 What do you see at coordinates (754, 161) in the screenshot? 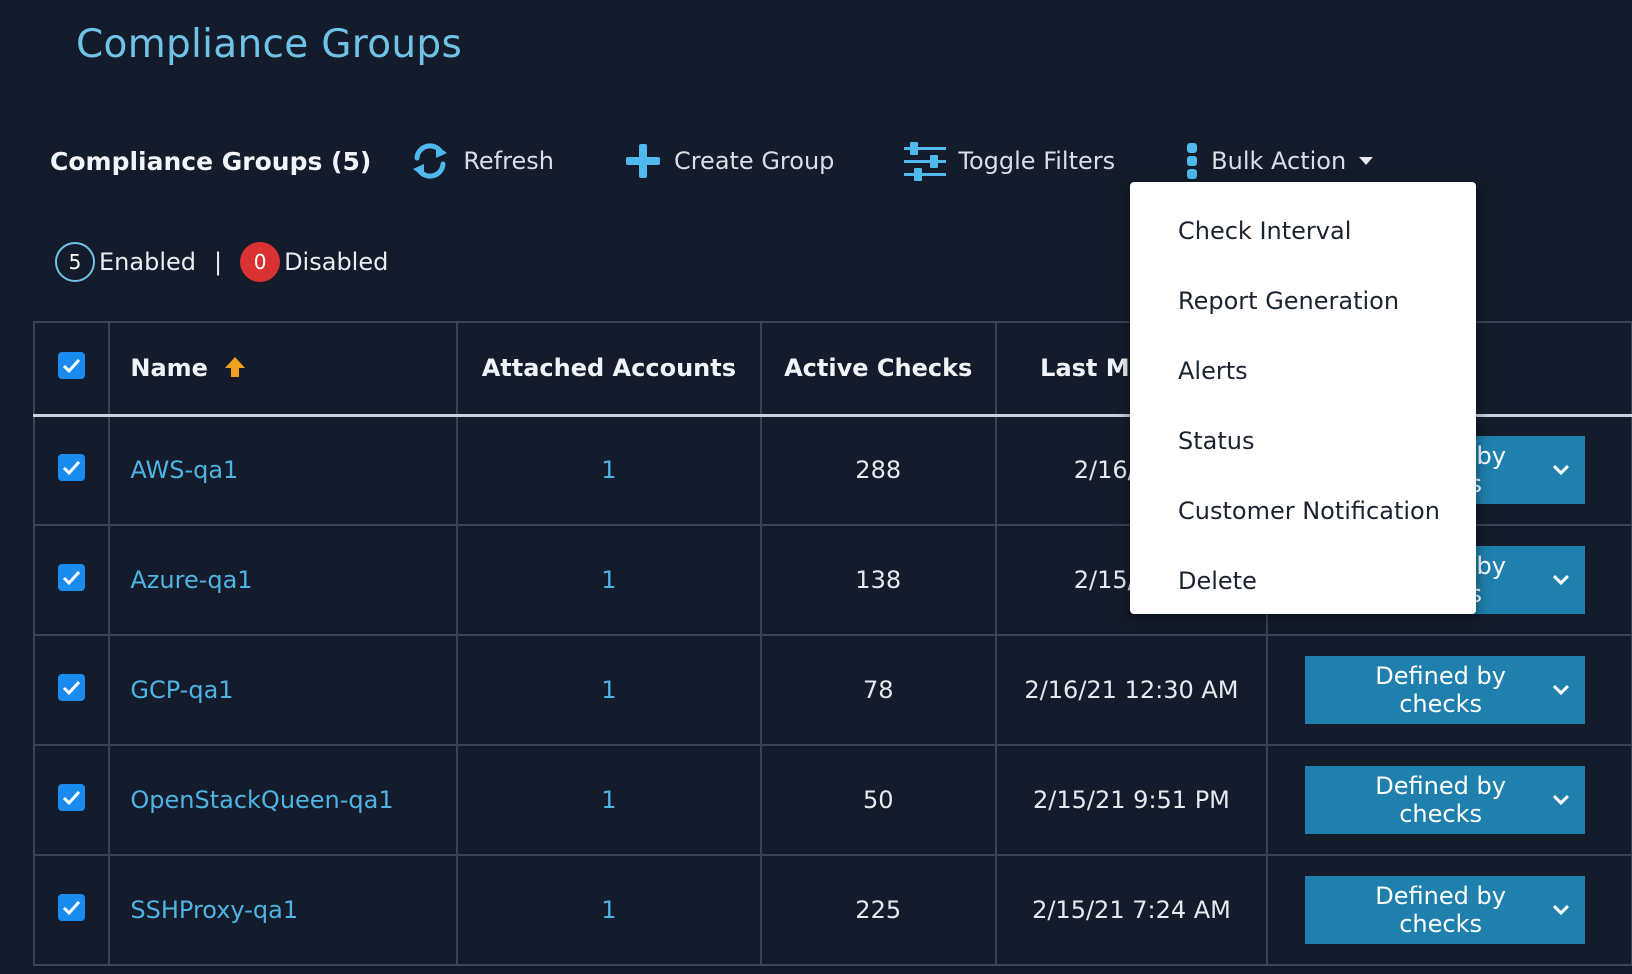
I see `create-group-label: Create Group` at bounding box center [754, 161].